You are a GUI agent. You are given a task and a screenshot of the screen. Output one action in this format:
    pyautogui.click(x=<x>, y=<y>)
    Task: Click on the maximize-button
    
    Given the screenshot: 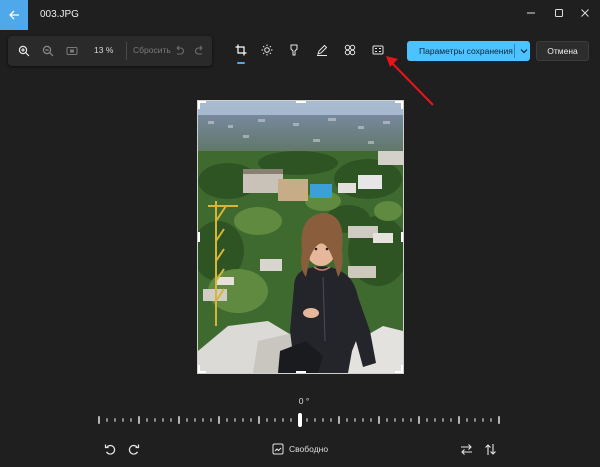 What is the action you would take?
    pyautogui.click(x=559, y=13)
    